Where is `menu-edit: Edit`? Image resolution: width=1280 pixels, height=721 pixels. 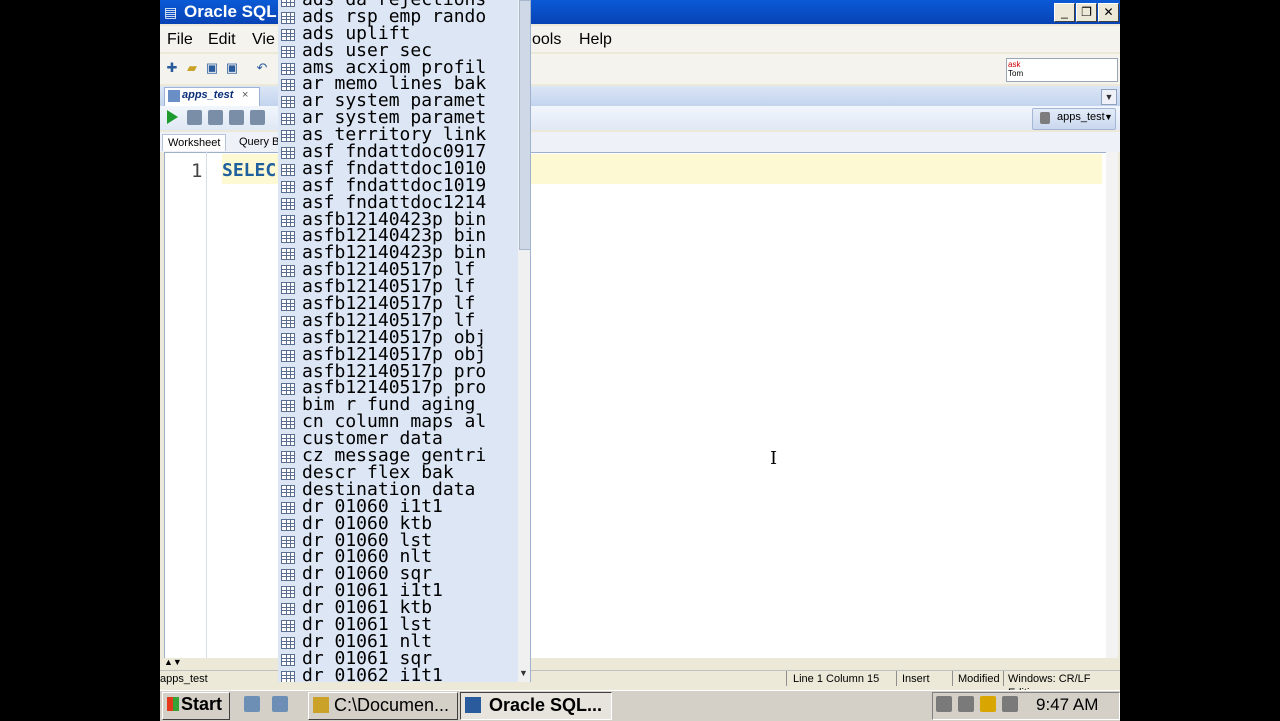 menu-edit: Edit is located at coordinates (222, 40).